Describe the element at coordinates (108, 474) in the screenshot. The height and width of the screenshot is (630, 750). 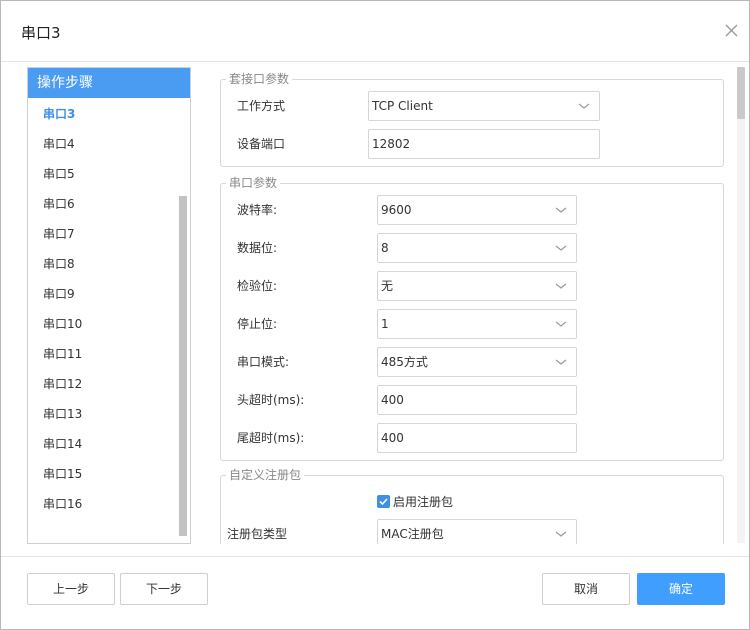
I see `step-item: 串口15` at that location.